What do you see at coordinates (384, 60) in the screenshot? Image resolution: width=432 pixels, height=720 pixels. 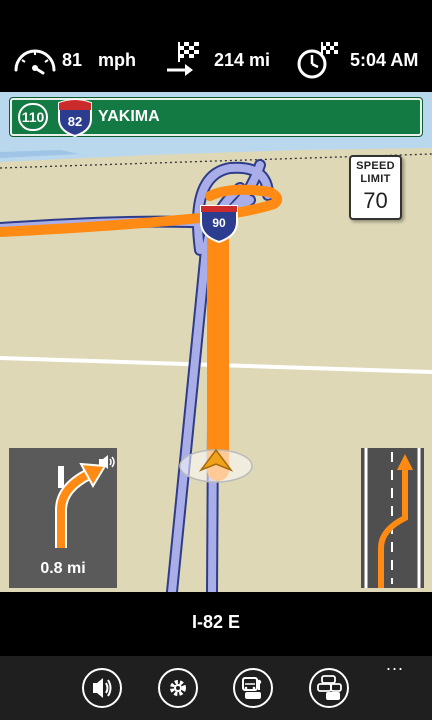 I see `arrival-time: 5:04 AM` at bounding box center [384, 60].